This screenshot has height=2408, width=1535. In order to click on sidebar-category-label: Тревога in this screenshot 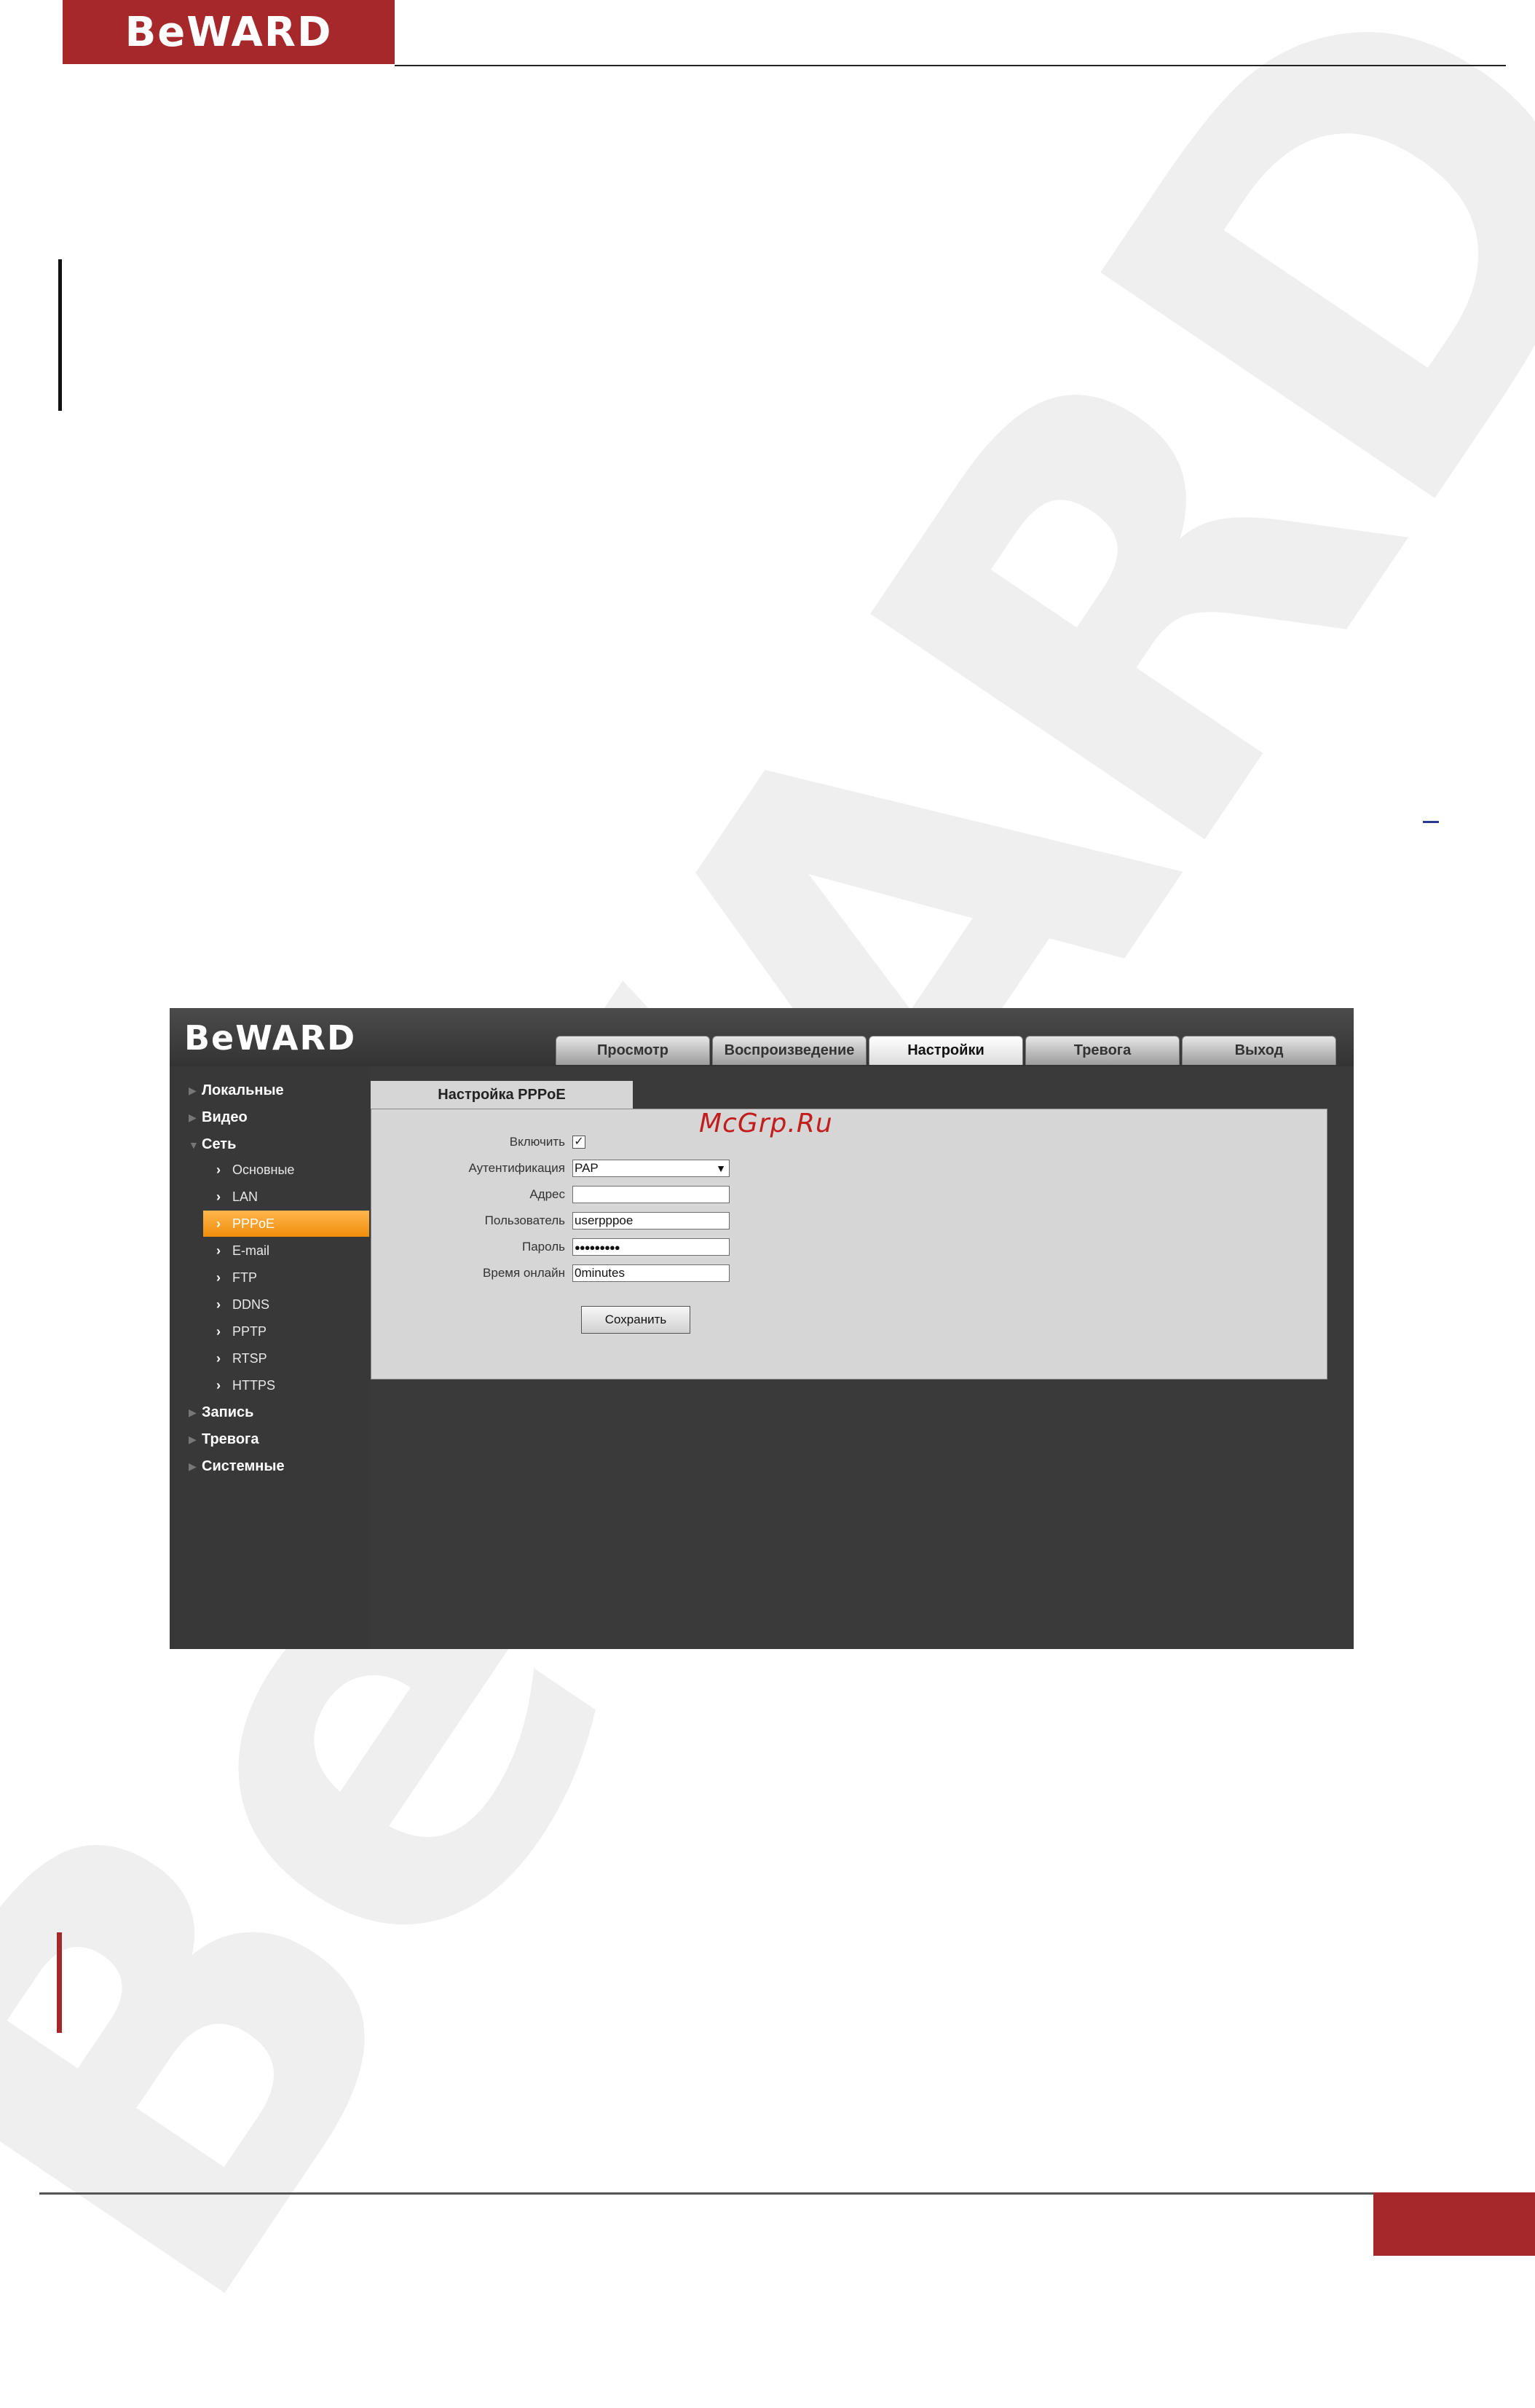, I will do `click(230, 1439)`.